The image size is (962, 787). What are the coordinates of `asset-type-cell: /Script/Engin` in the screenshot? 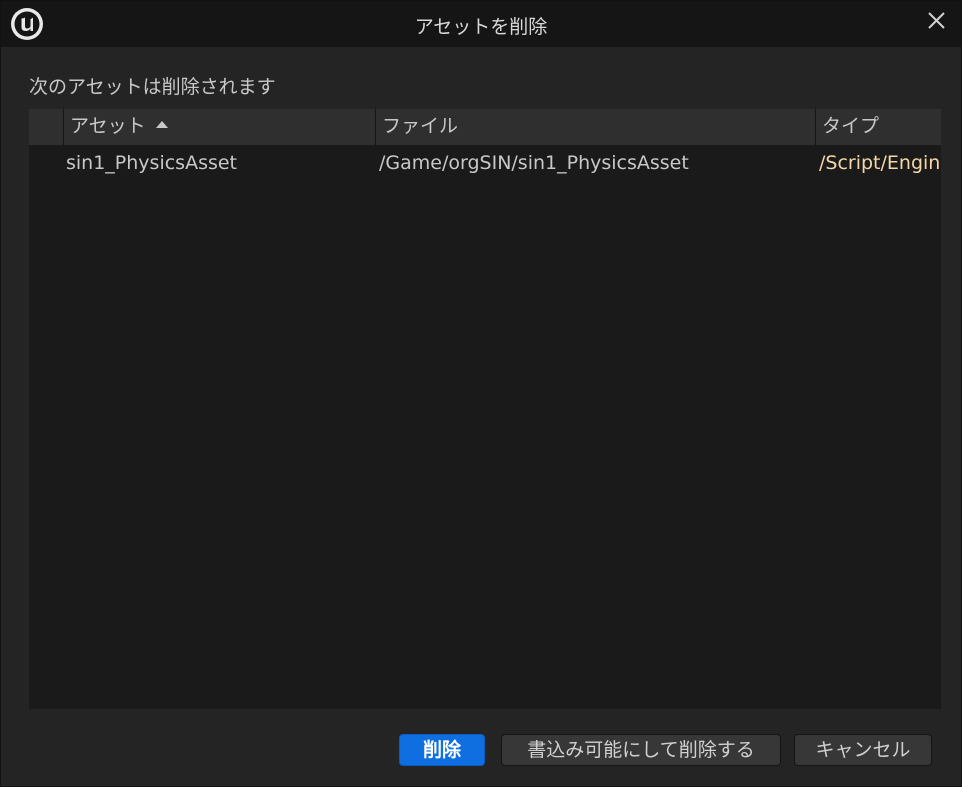 It's located at (880, 163).